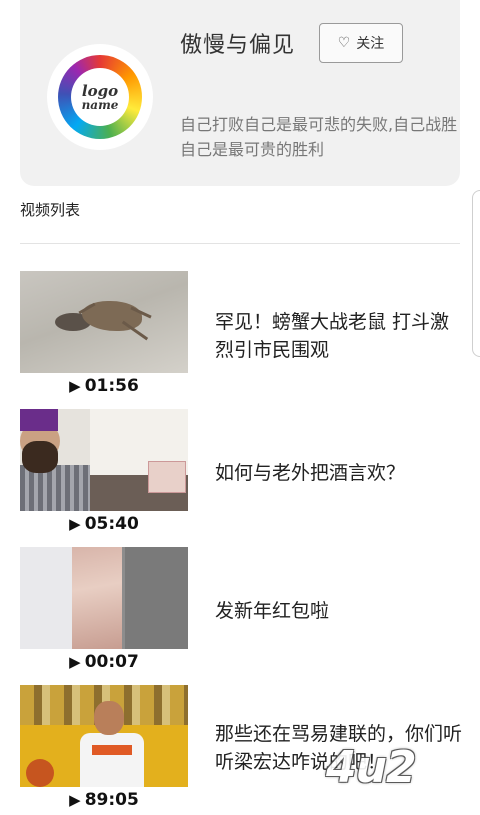 The height and width of the screenshot is (815, 480). Describe the element at coordinates (111, 386) in the screenshot. I see `duration-text: 01:56` at that location.